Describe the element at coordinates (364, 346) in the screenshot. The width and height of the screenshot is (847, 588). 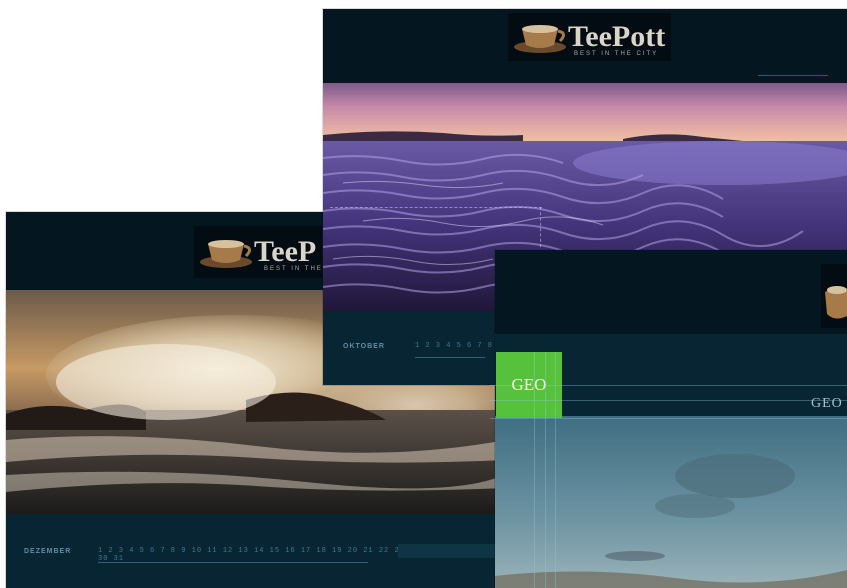
I see `calendar-month-label: OKTOBER` at that location.